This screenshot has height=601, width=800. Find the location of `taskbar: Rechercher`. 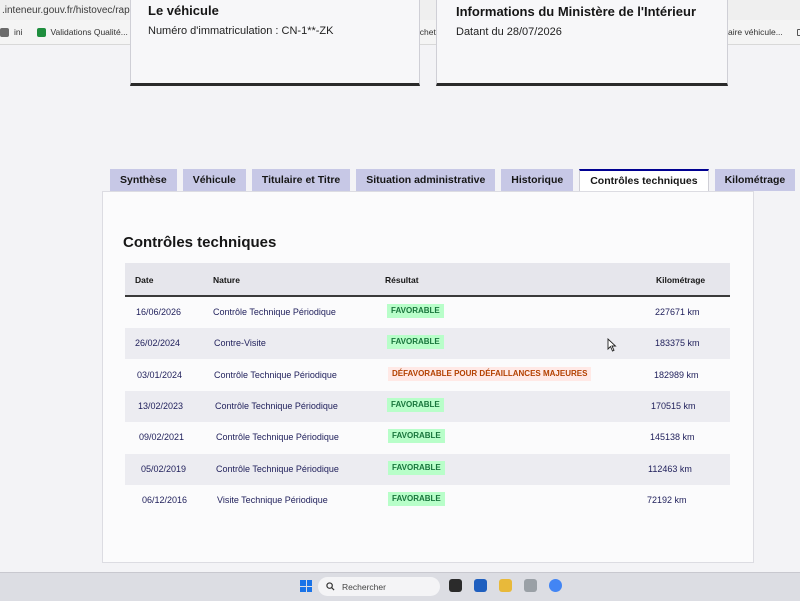

taskbar: Rechercher is located at coordinates (400, 586).